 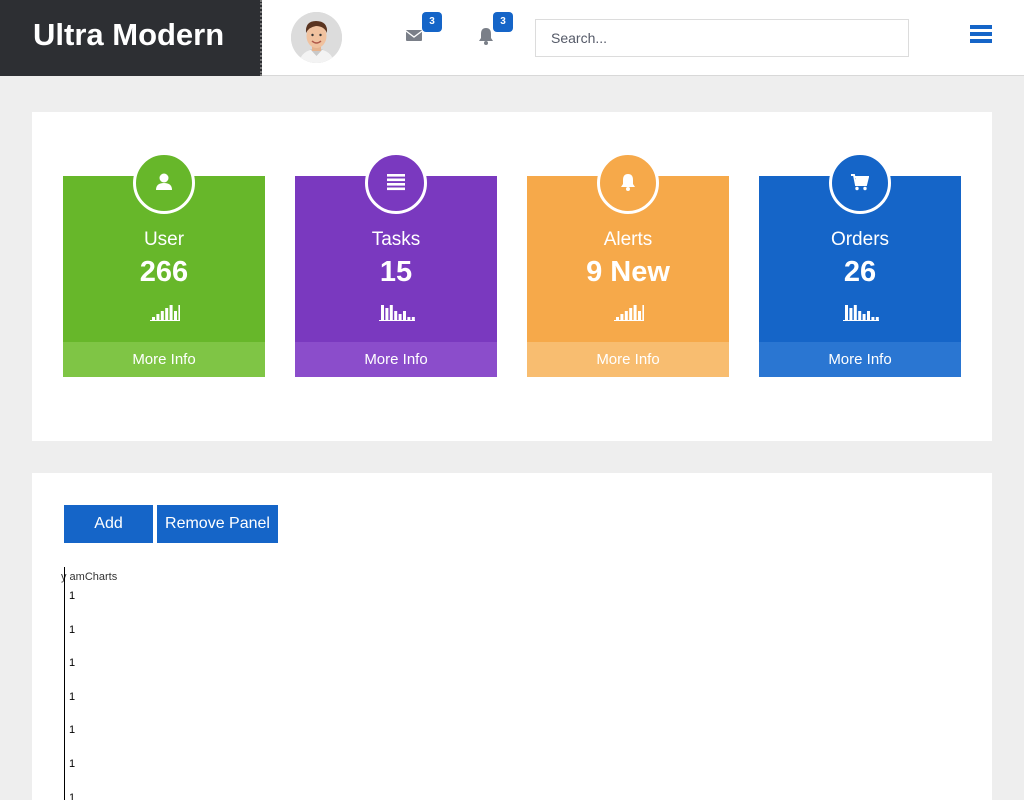 What do you see at coordinates (628, 272) in the screenshot?
I see `stat-value: 9 New` at bounding box center [628, 272].